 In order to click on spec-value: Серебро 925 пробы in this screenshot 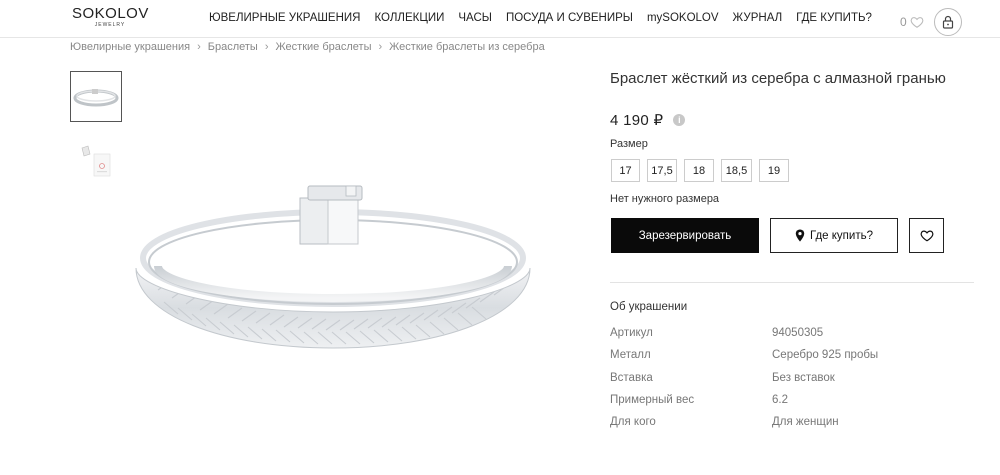, I will do `click(825, 355)`.